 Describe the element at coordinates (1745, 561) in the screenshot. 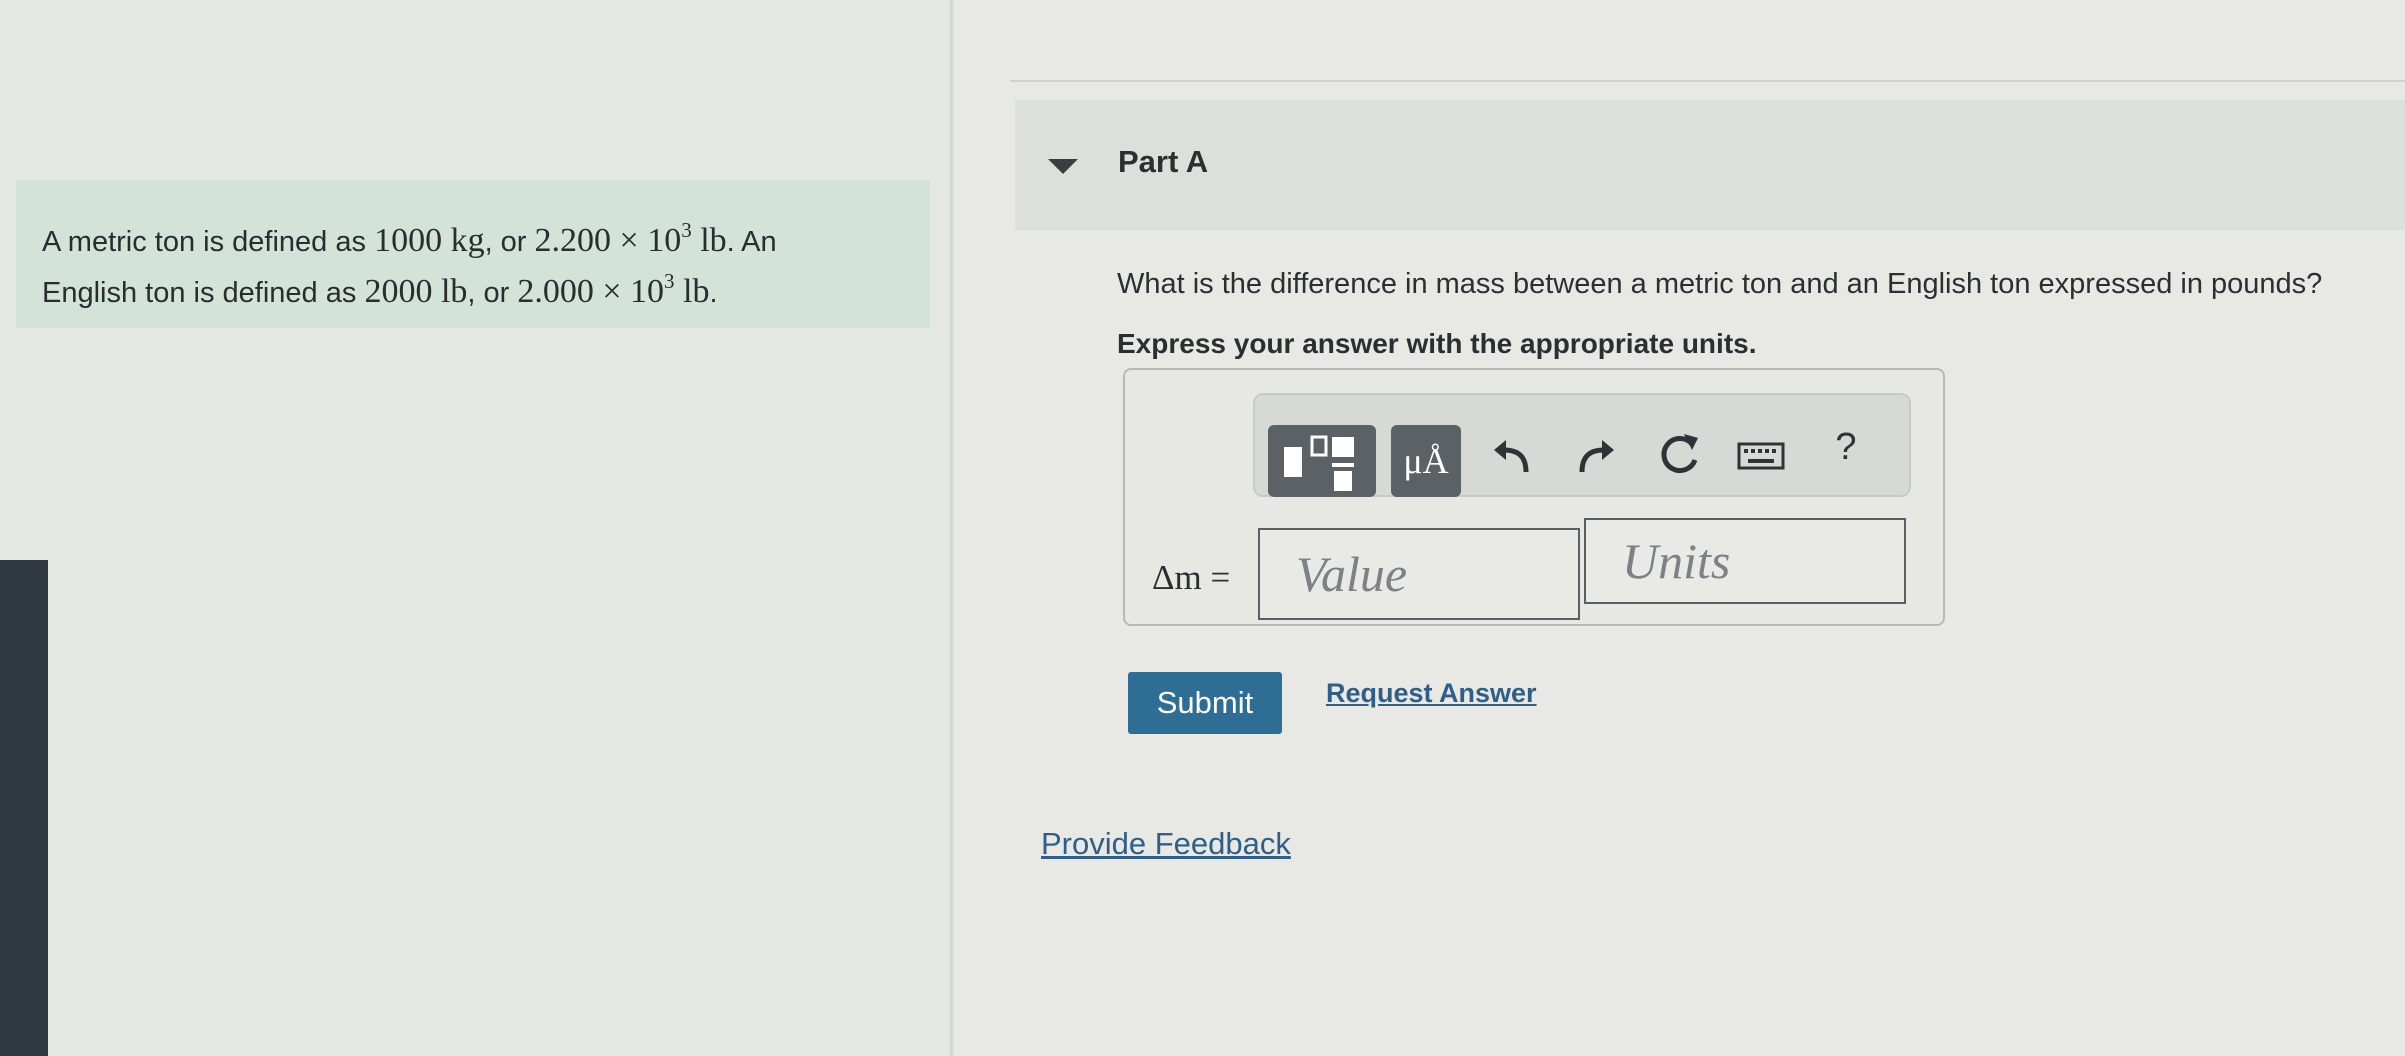

I see `units-input: Units` at that location.